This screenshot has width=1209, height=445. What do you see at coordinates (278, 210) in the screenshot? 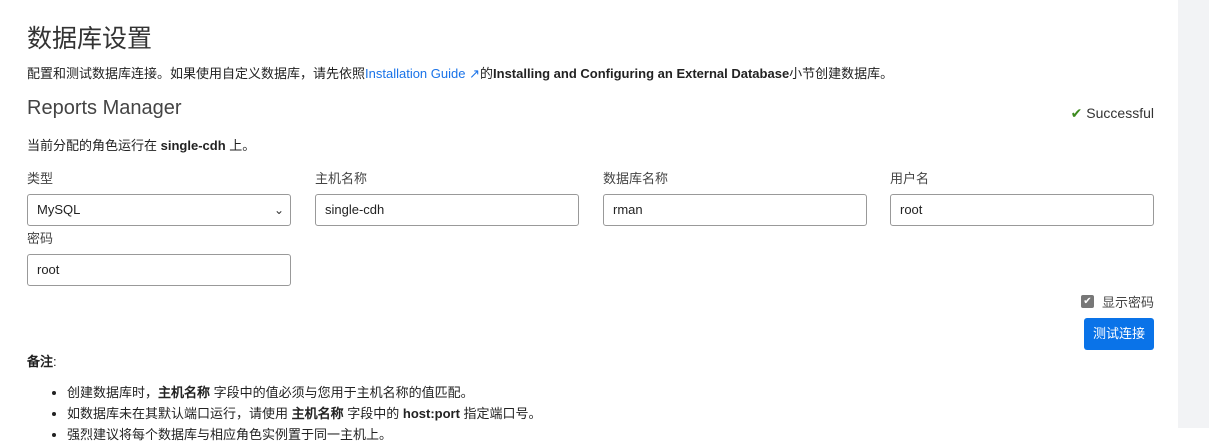
I see `chevron-down-icon: ⌄` at bounding box center [278, 210].